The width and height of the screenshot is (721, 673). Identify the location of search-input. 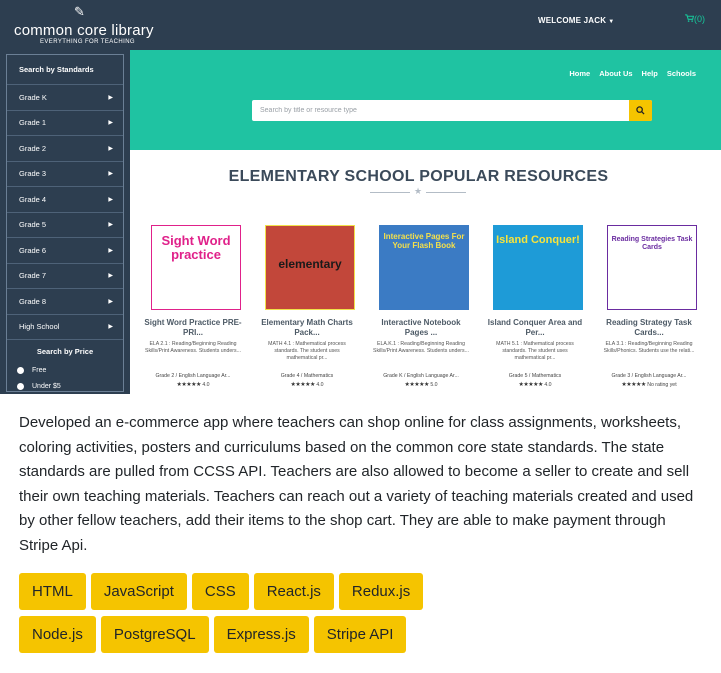
(440, 110).